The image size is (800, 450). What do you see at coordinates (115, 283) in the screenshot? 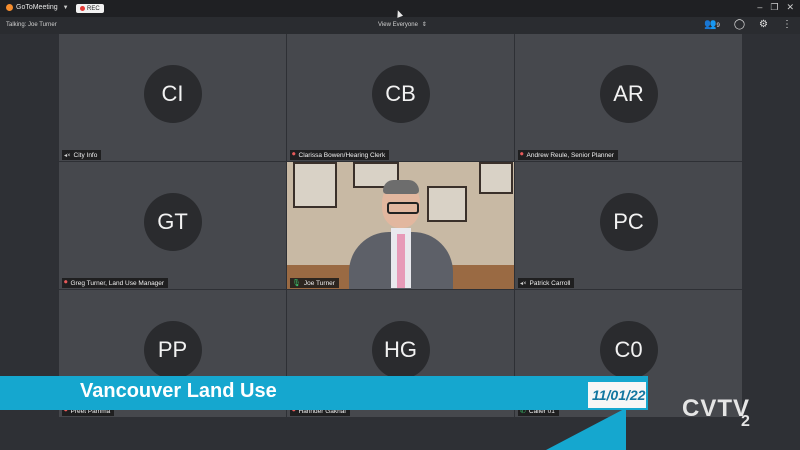
I see `participant-label: ⏺ Greg Turner, Land Use Manager` at bounding box center [115, 283].